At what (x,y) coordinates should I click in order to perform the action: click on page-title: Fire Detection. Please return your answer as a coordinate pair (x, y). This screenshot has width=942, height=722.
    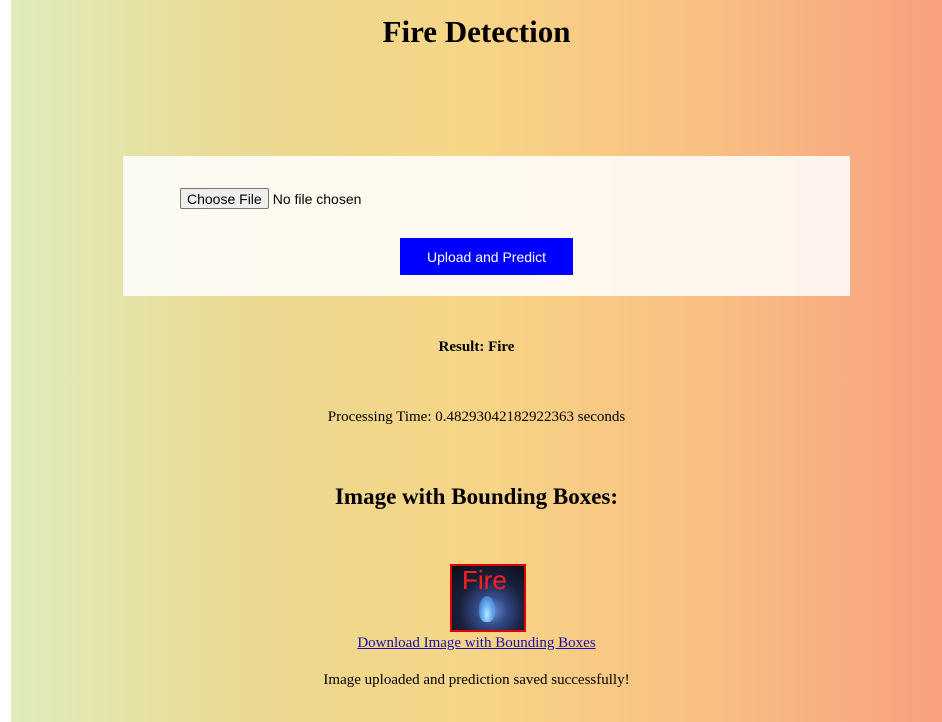
    Looking at the image, I should click on (476, 31).